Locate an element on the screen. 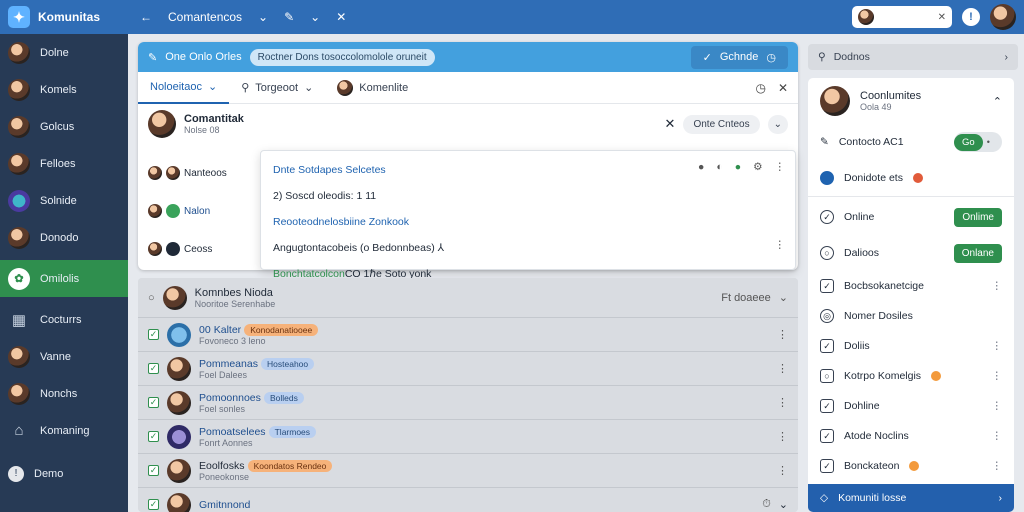 Image resolution: width=1024 pixels, height=512 pixels. brand: ✦ Komunitas is located at coordinates (64, 17).